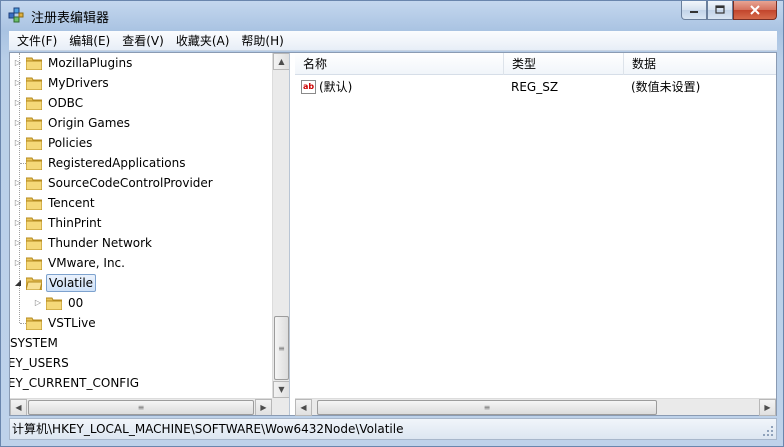 This screenshot has height=447, width=784. I want to click on tree-item: ▷ Origin Games, so click(72, 123).